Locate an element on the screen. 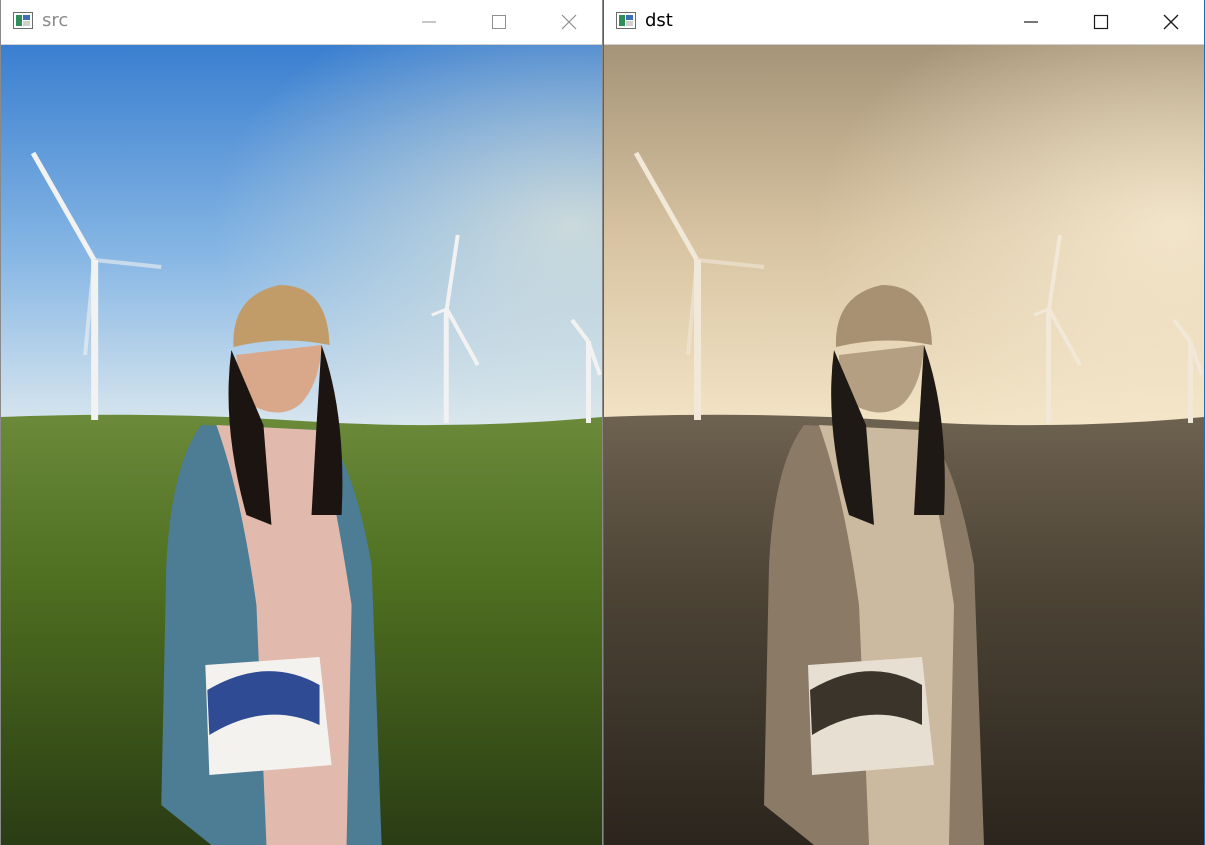  src-titlebar: src is located at coordinates (301, 22).